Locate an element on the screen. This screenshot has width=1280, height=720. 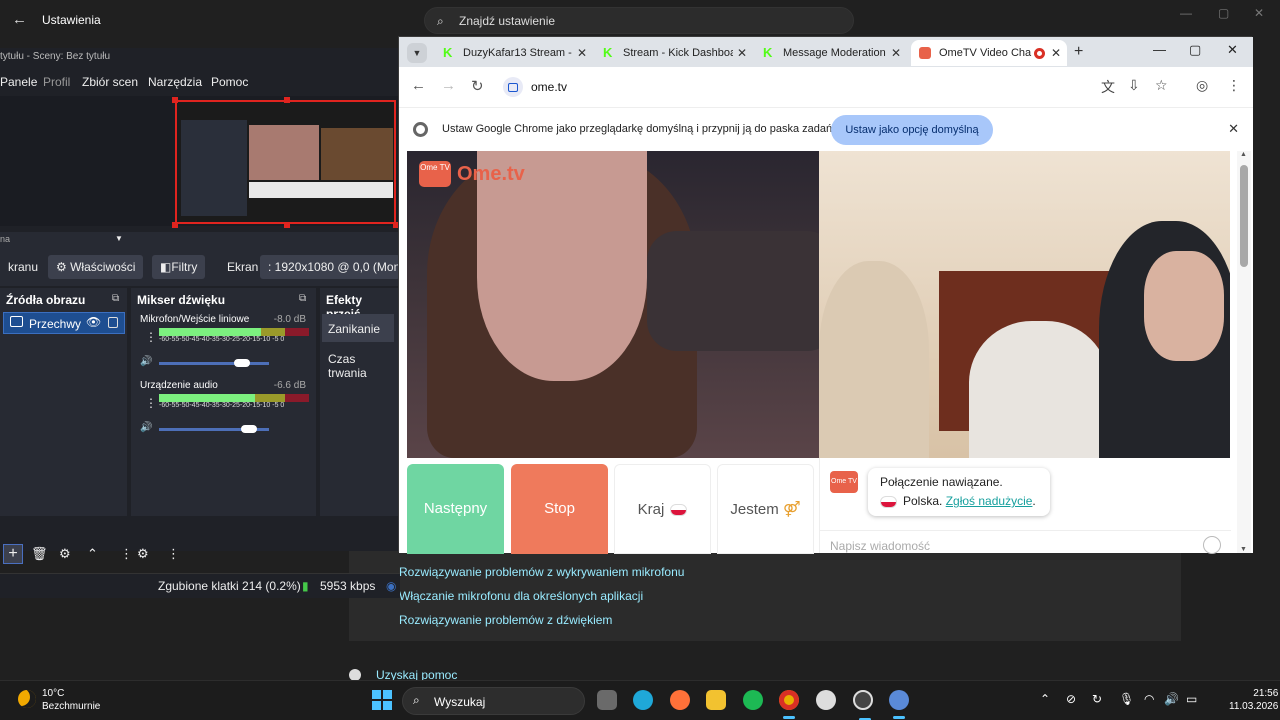
chevron-down-icon: ▼ is located at coordinates (119, 238).